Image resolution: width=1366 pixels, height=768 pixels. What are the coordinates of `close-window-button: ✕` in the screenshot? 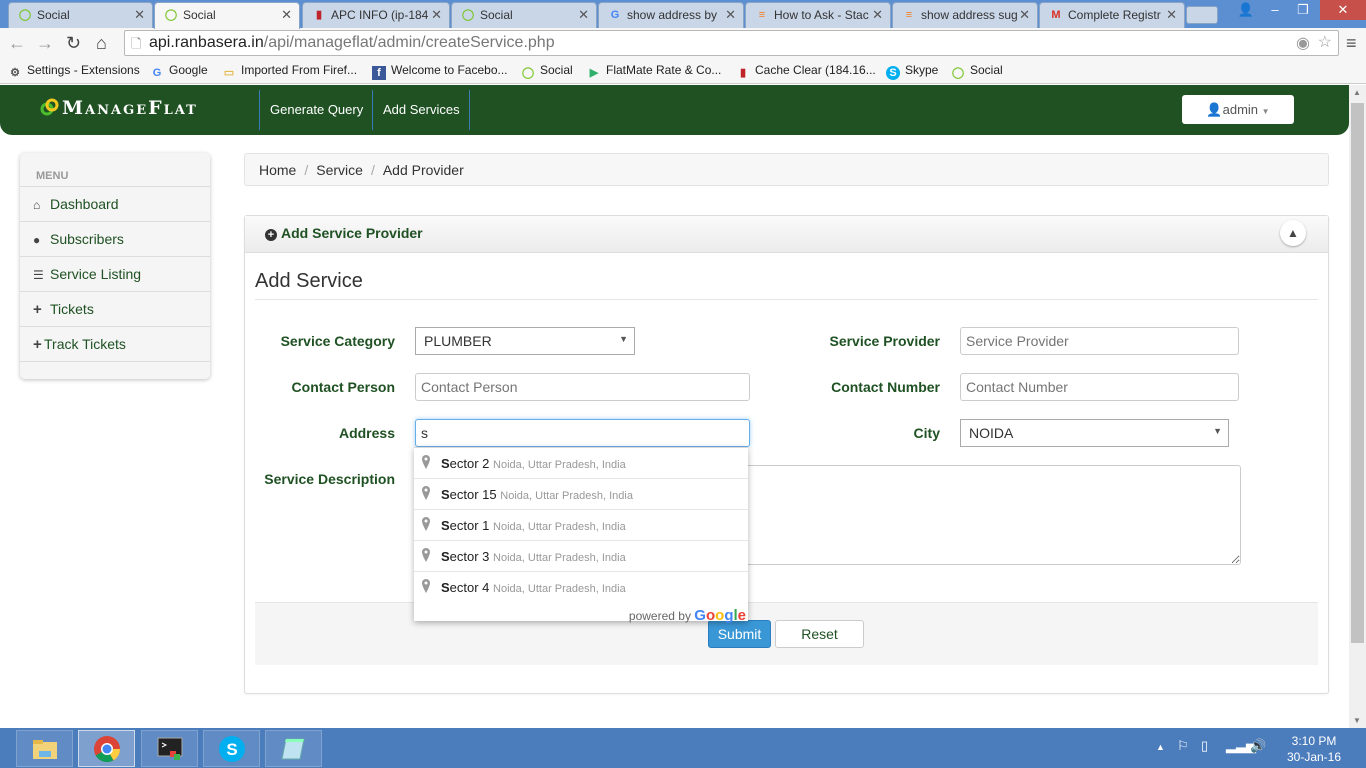 It's located at (1343, 10).